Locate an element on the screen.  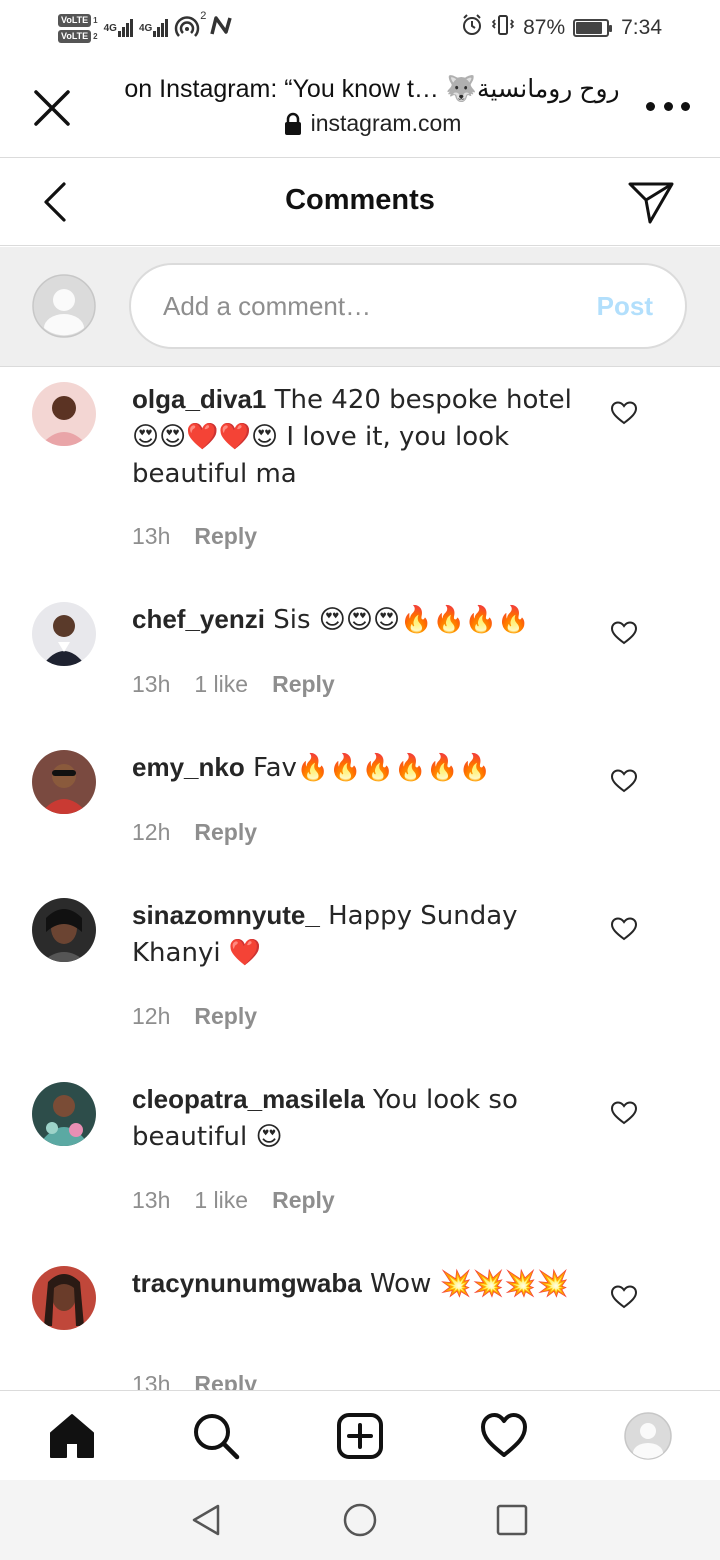
current-user-avatar is located at coordinates (64, 306).